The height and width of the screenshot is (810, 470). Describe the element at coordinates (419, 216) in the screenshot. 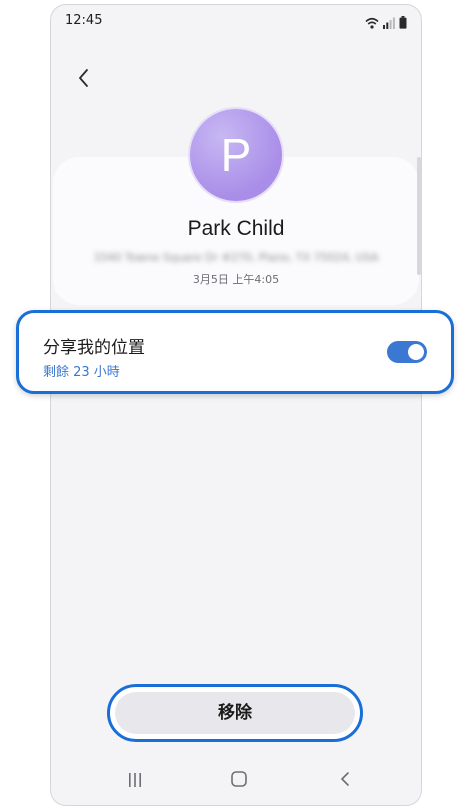

I see `scroll-indicator` at that location.